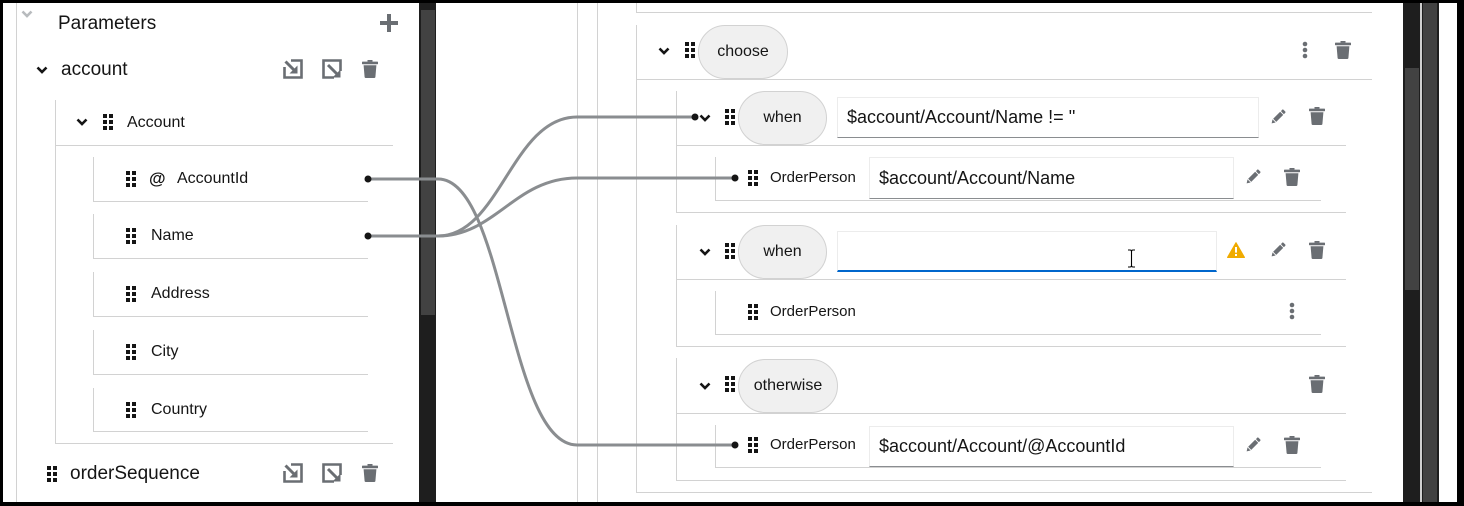  What do you see at coordinates (165, 351) in the screenshot?
I see `field-name: City` at bounding box center [165, 351].